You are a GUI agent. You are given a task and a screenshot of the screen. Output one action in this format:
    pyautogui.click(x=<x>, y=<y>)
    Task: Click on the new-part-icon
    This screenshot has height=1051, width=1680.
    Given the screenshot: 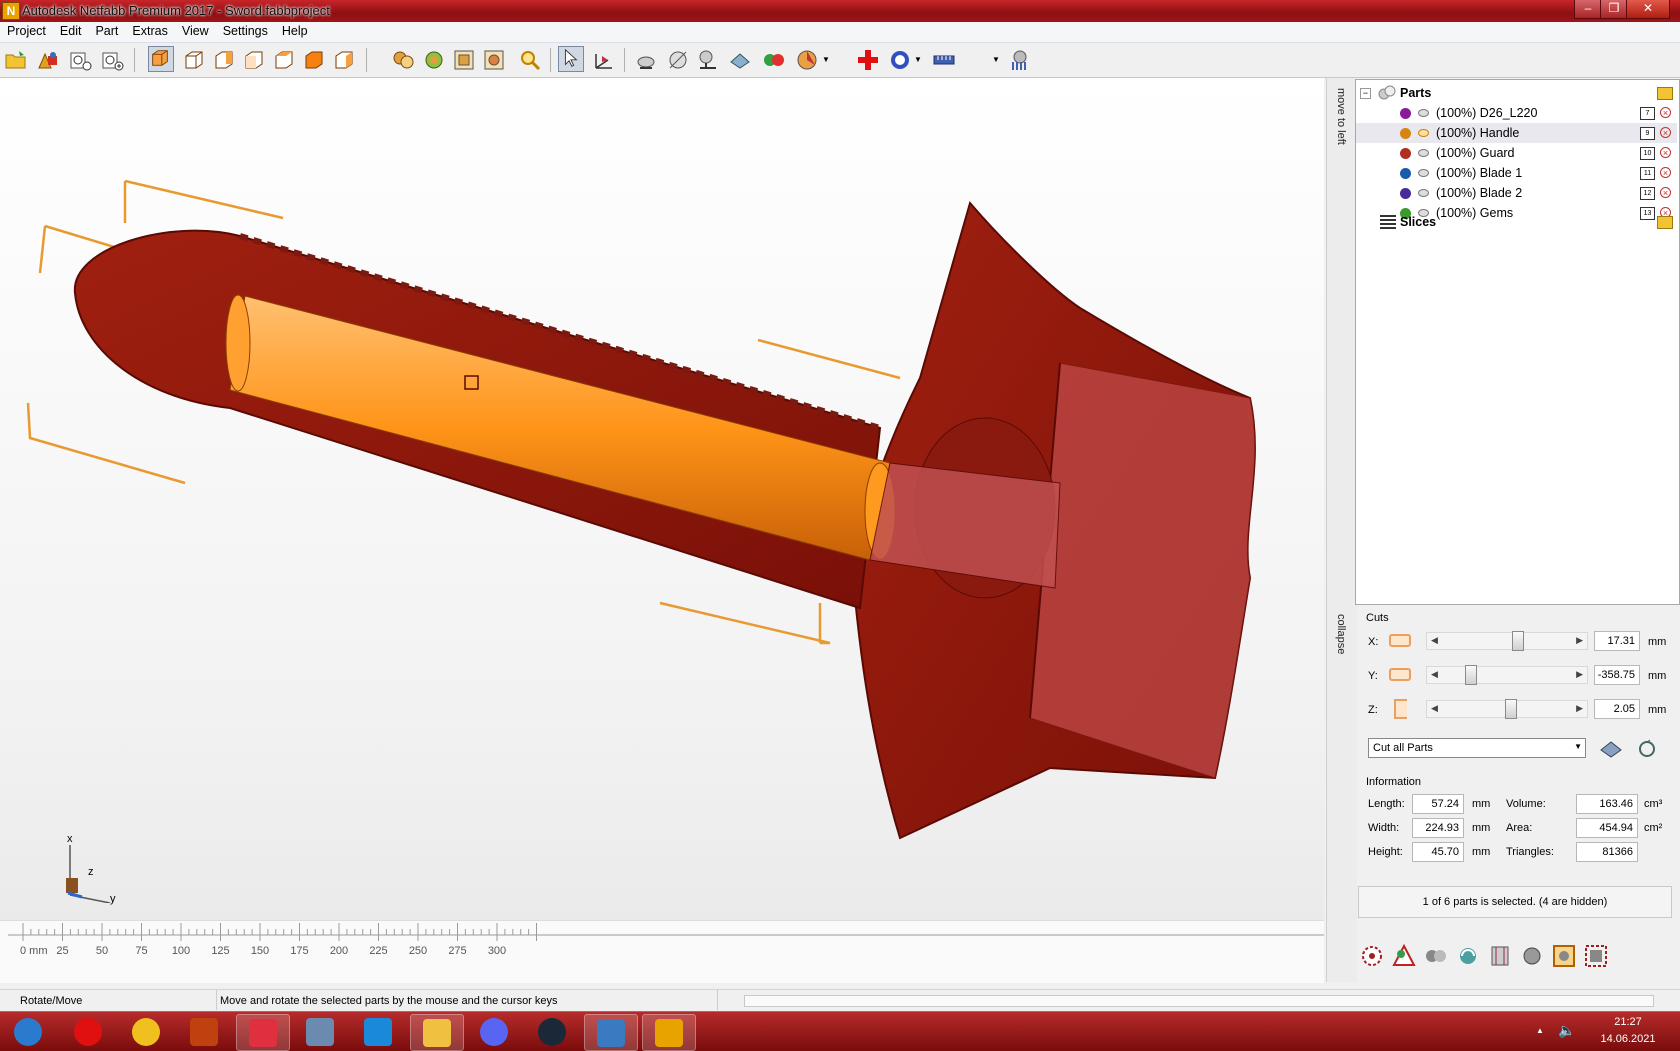 What is the action you would take?
    pyautogui.click(x=80, y=60)
    